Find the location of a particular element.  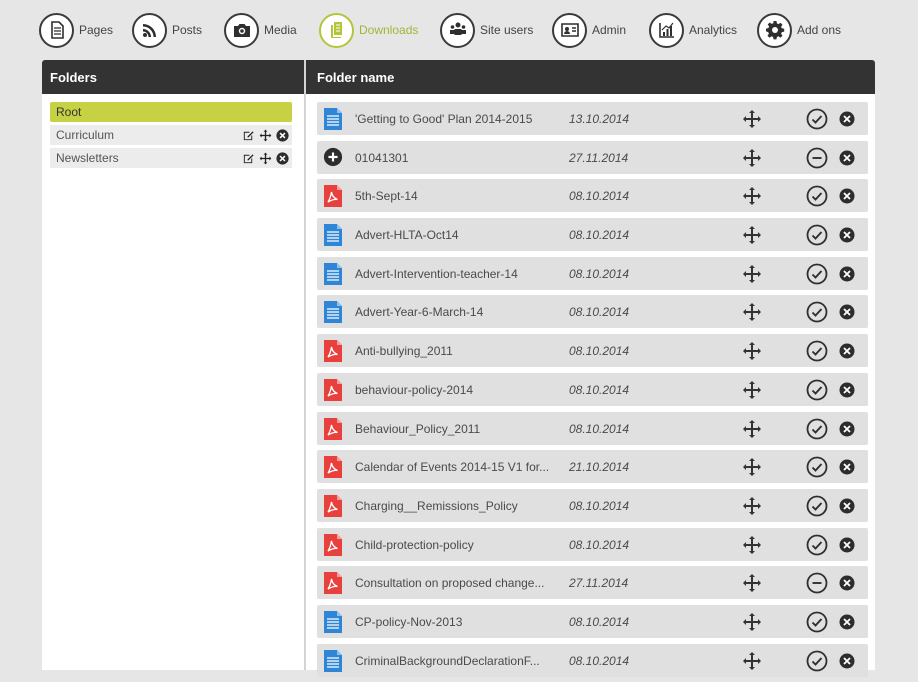

file-row: 01041301 27.11.2014 is located at coordinates (592, 157).